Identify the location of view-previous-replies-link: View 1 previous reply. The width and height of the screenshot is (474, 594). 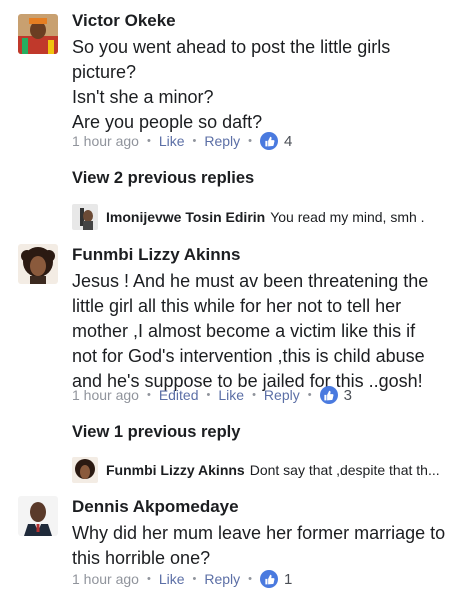
(156, 432).